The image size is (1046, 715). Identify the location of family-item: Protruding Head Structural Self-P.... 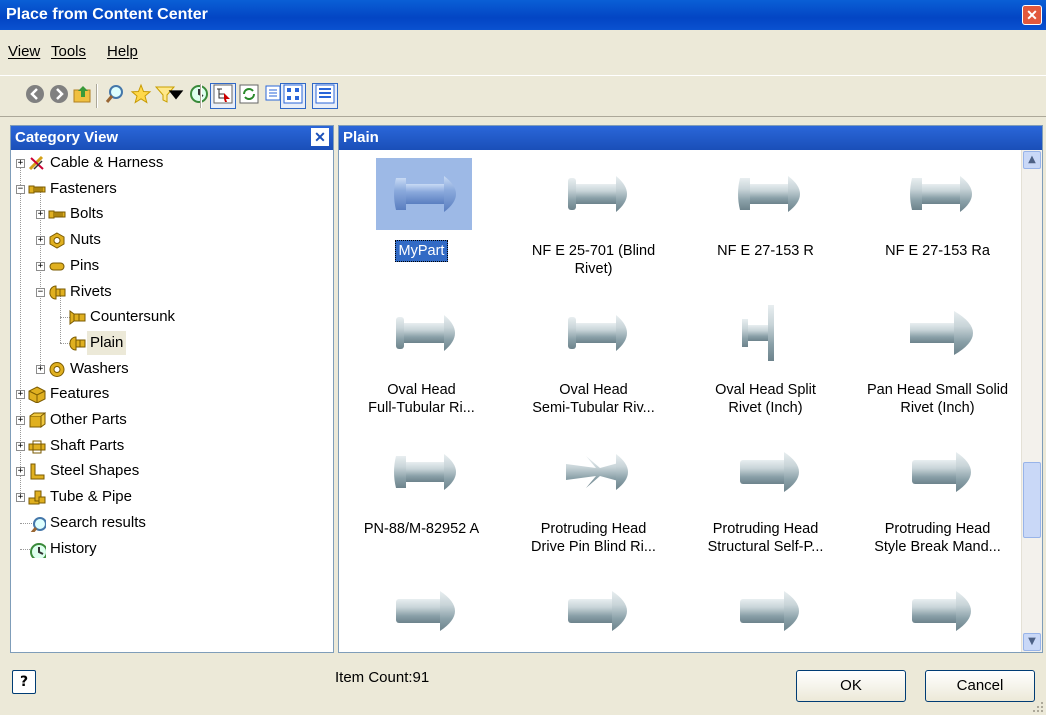
(765, 500).